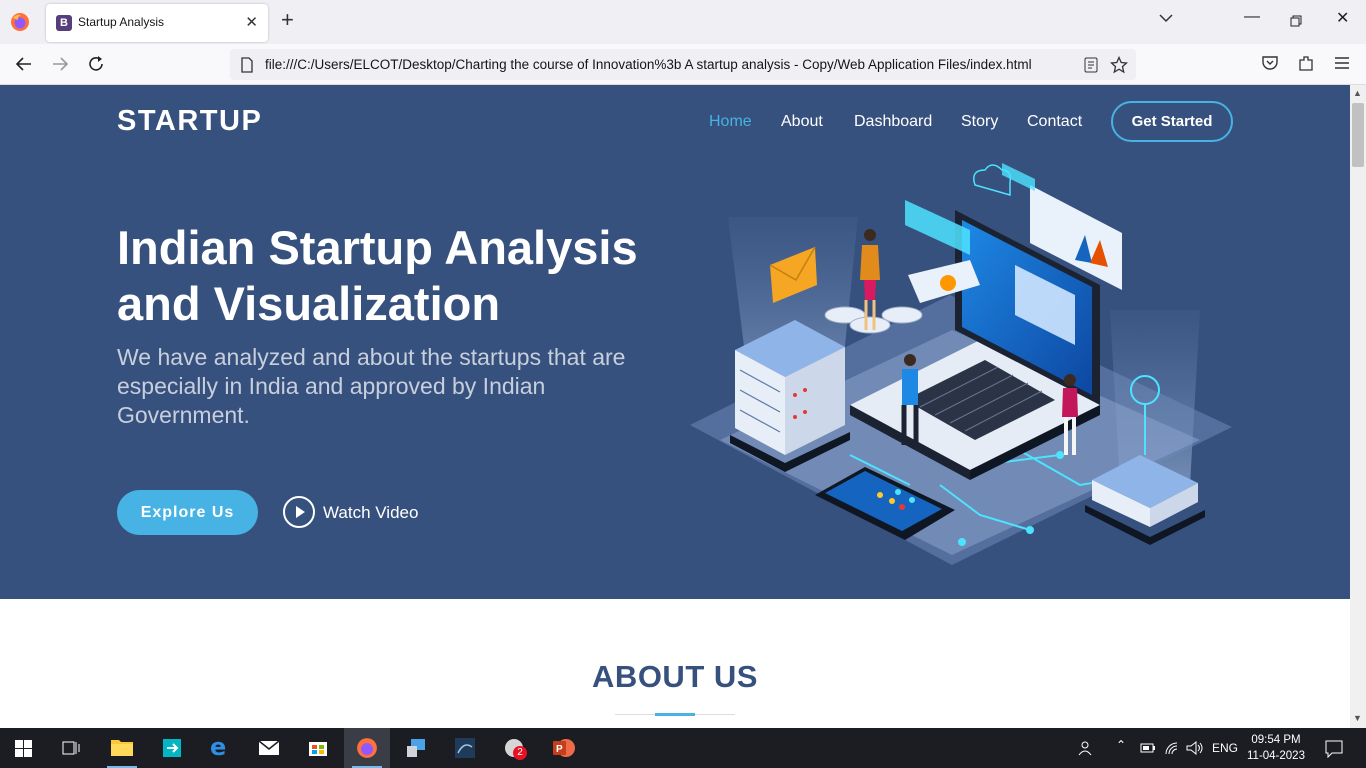 The height and width of the screenshot is (768, 1366). I want to click on taskbar-file-explorer, so click(122, 748).